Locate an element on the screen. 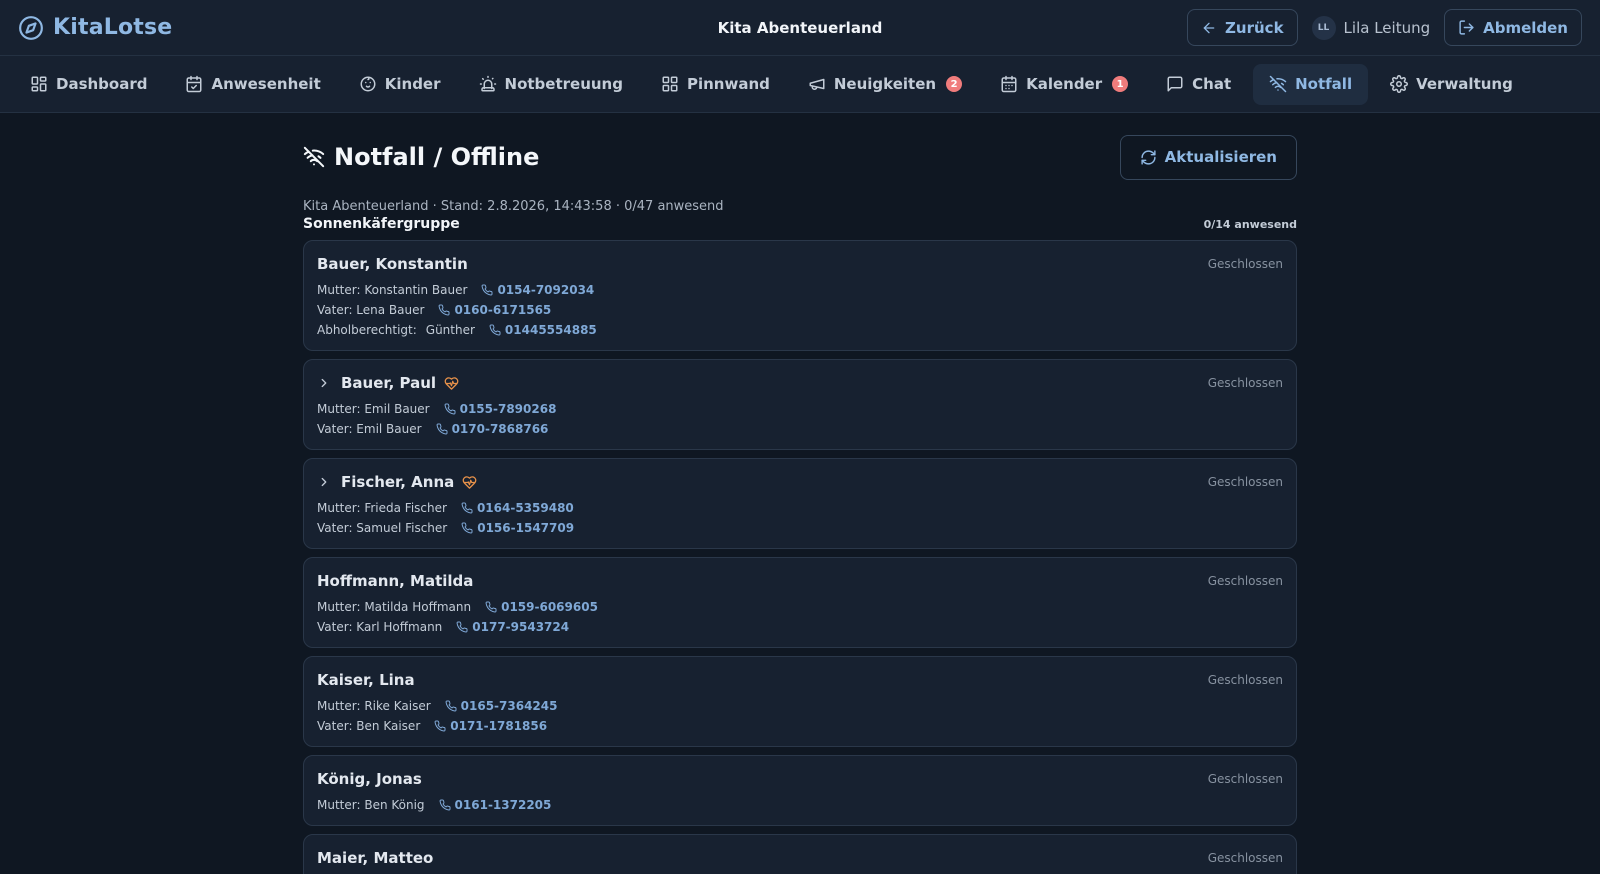  nav-item-pinnwand: Pinnwand is located at coordinates (715, 84).